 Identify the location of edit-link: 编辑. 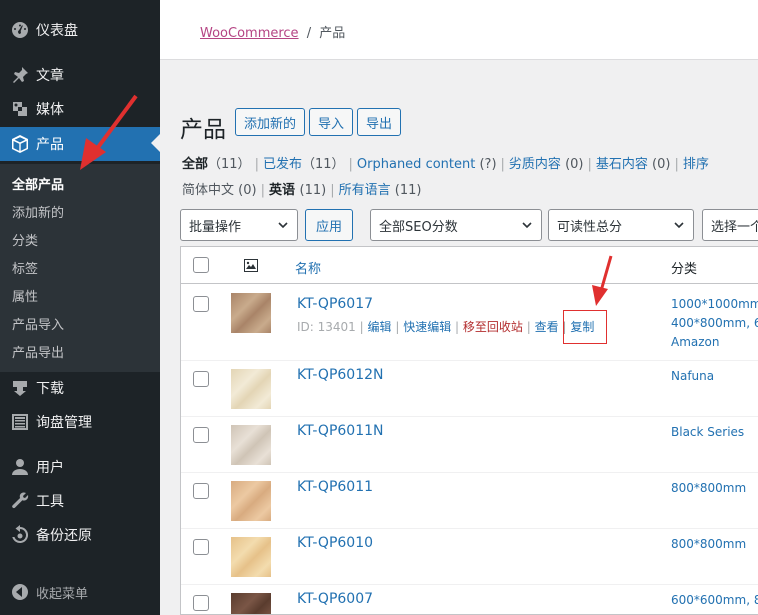
(380, 327).